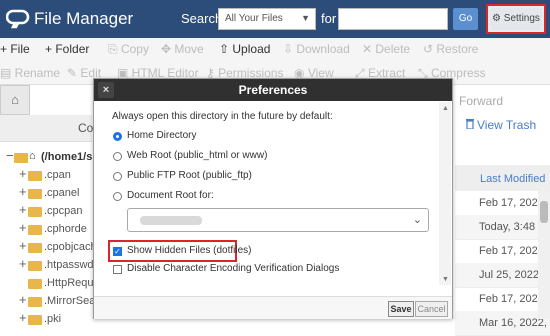 The width and height of the screenshot is (550, 336). I want to click on show-hidden-highlight-box: ✓ Show Hidden Files (dotfiles), so click(180, 251).